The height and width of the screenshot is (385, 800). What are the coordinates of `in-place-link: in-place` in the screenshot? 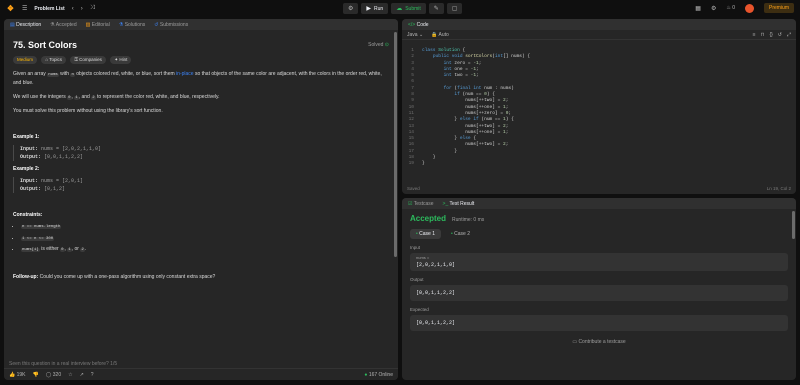 It's located at (185, 74).